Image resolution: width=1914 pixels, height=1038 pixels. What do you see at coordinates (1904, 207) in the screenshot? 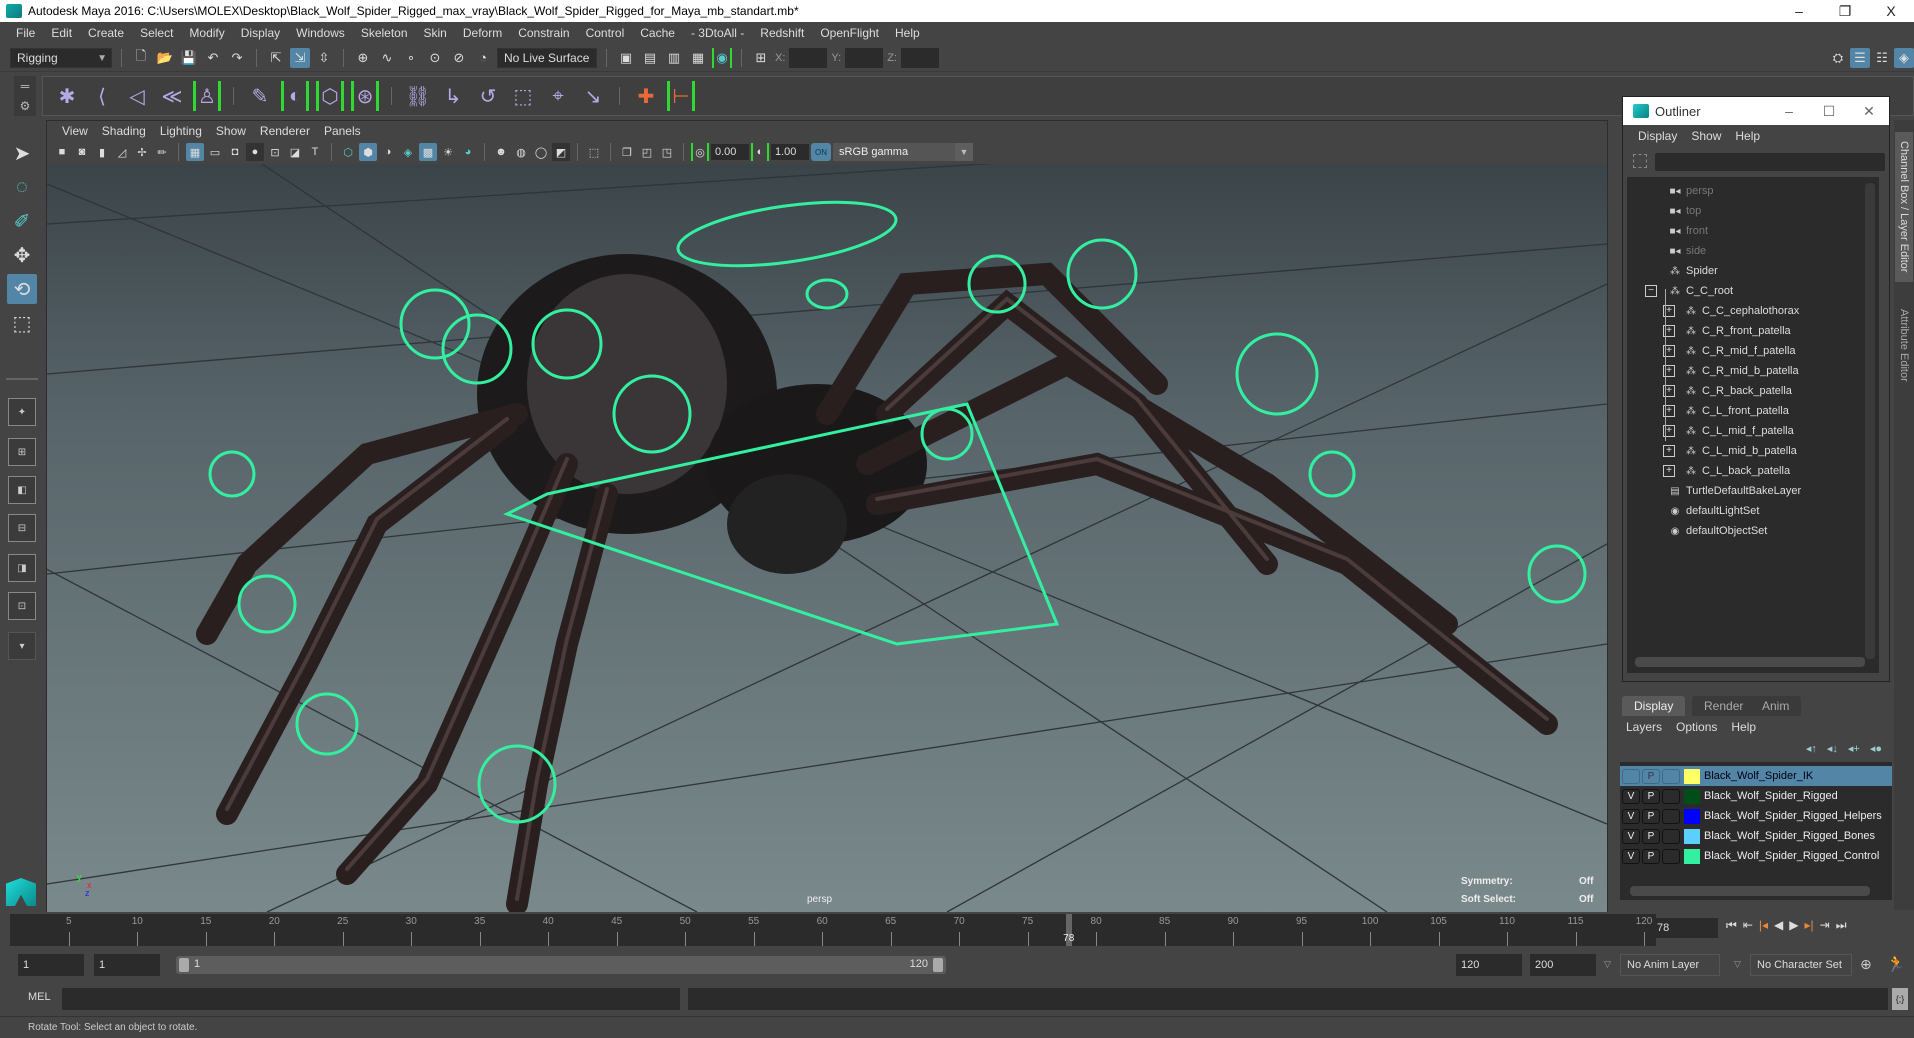
I see `tab-channel-box-layer-editor: Channel Box / Layer Editor` at bounding box center [1904, 207].